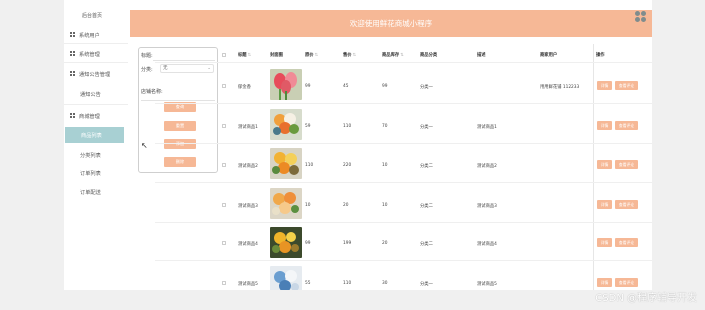 This screenshot has height=310, width=705. I want to click on cell-price: 110, so click(309, 165).